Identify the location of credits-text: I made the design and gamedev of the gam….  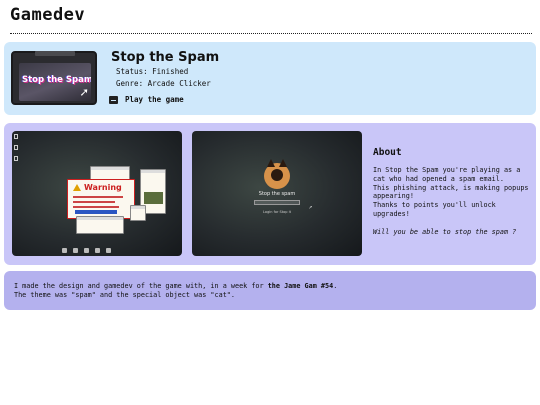
(141, 286).